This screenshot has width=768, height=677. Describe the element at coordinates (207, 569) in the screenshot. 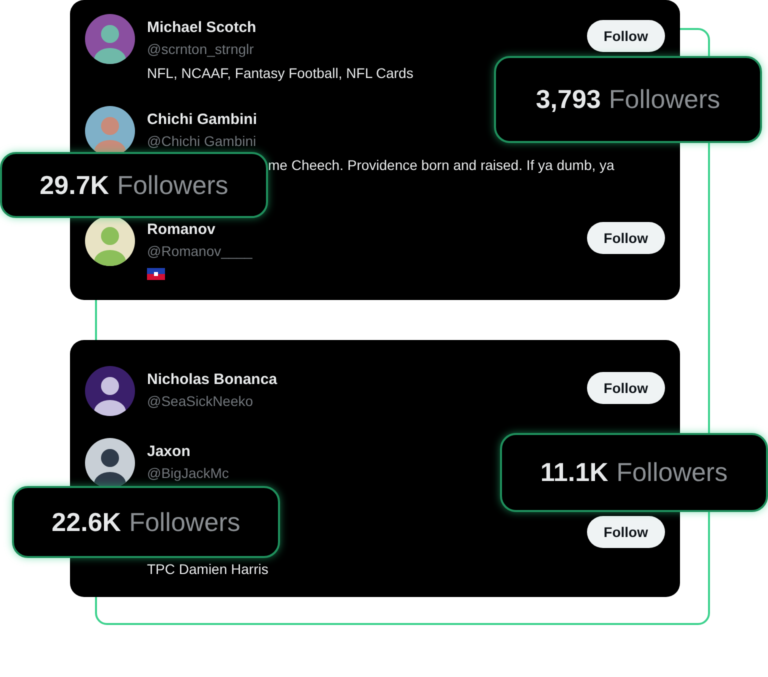

I see `user-bio: TPC Damien Harris` at that location.